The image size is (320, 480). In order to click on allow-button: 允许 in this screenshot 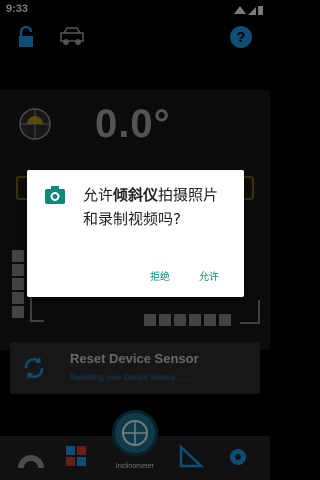, I will do `click(209, 275)`.